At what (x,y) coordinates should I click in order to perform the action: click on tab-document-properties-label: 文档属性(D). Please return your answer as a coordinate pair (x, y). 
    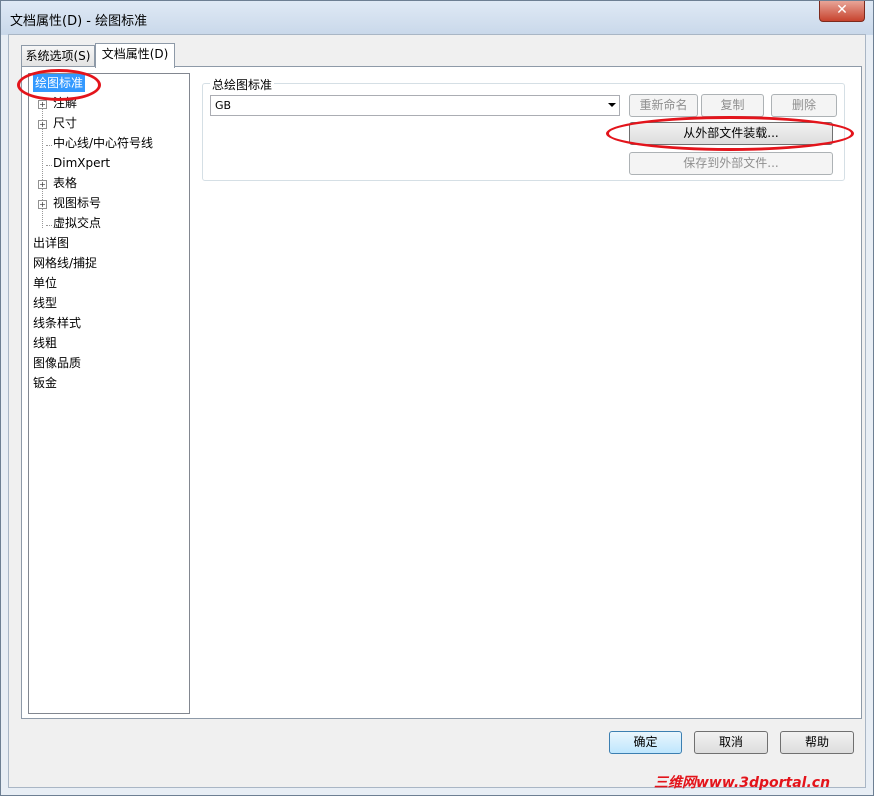
    Looking at the image, I should click on (135, 54).